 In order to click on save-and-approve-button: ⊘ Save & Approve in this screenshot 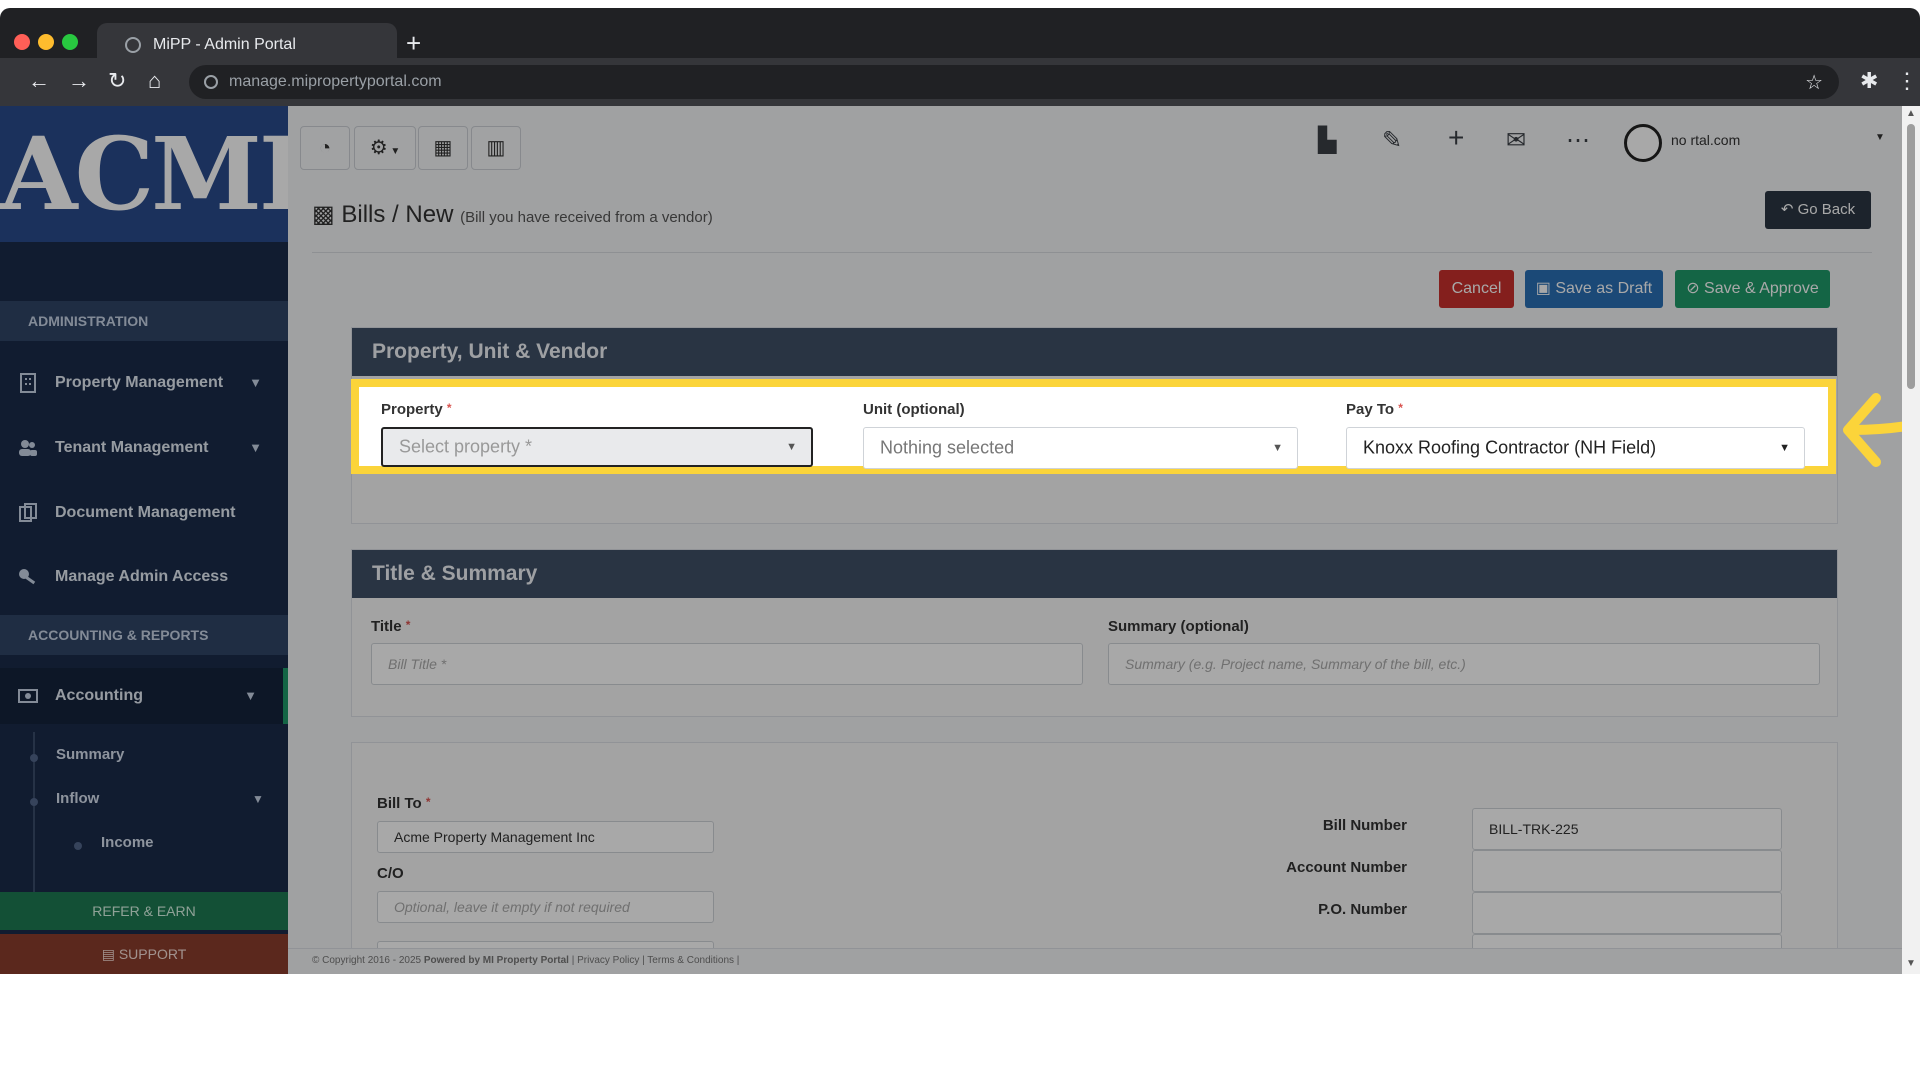, I will do `click(1752, 289)`.